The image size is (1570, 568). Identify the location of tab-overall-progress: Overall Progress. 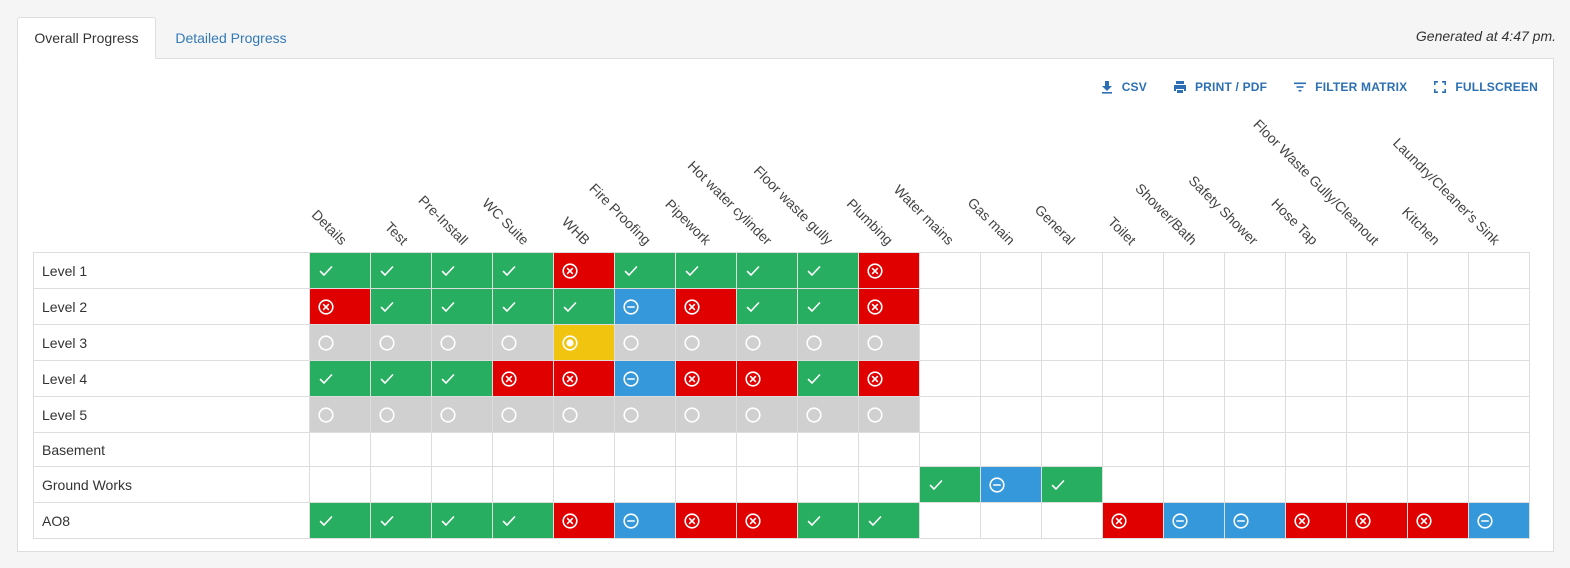
(86, 38).